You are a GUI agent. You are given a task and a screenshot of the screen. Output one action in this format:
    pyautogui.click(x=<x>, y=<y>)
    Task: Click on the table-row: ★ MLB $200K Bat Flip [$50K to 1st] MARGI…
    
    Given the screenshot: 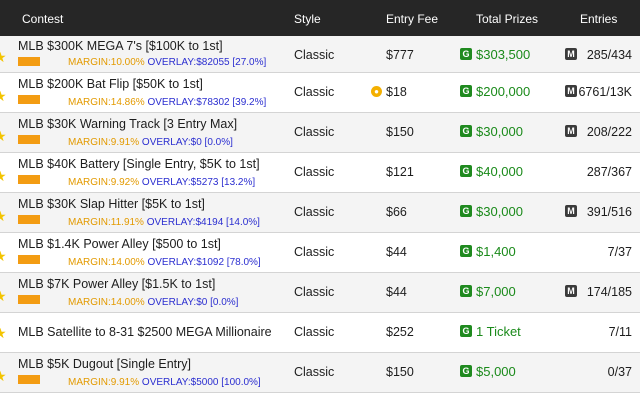 What is the action you would take?
    pyautogui.click(x=320, y=93)
    